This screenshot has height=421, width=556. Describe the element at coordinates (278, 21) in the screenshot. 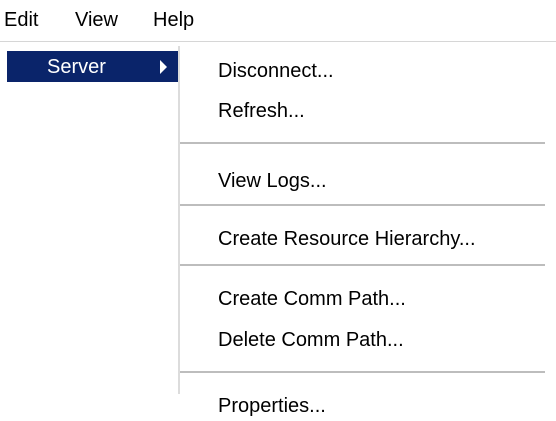

I see `menu-bar: Edit View Help` at that location.